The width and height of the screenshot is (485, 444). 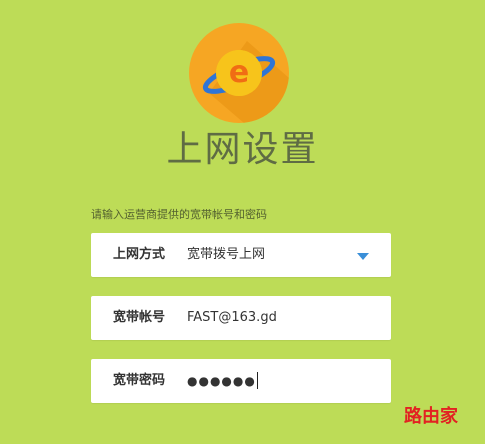 I want to click on password-input-wrap: ●●●●●●, so click(x=222, y=381).